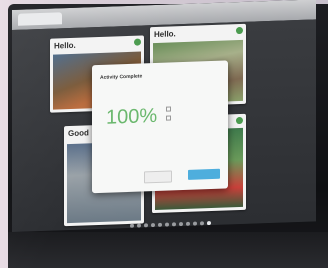 This screenshot has width=328, height=268. I want to click on dialog-title: Activity Complete, so click(121, 77).